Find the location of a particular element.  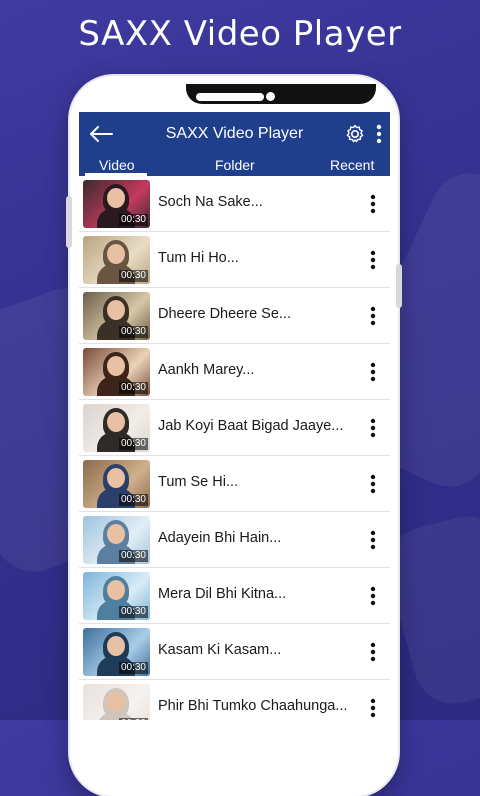

gear-icon is located at coordinates (355, 133).